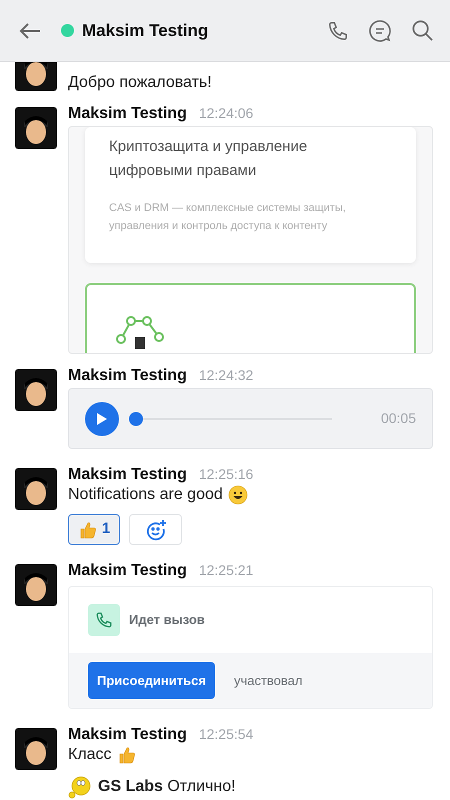 The width and height of the screenshot is (450, 800). Describe the element at coordinates (226, 474) in the screenshot. I see `message-time: 12:25:16` at that location.